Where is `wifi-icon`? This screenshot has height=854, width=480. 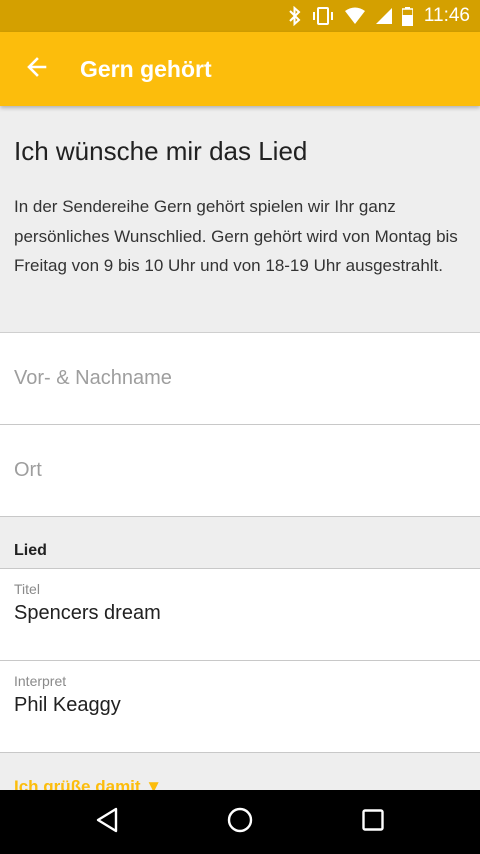 wifi-icon is located at coordinates (355, 16).